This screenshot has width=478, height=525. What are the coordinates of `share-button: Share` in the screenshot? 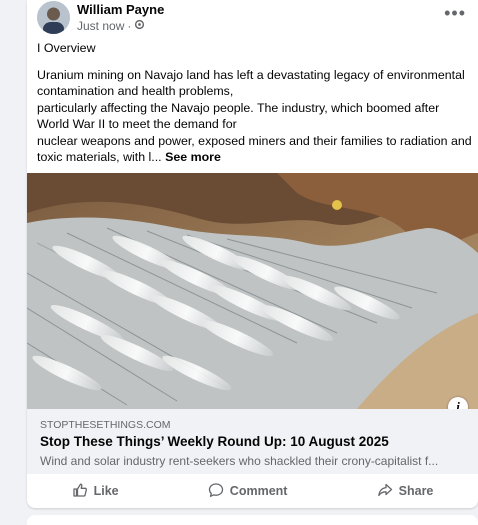 It's located at (405, 491).